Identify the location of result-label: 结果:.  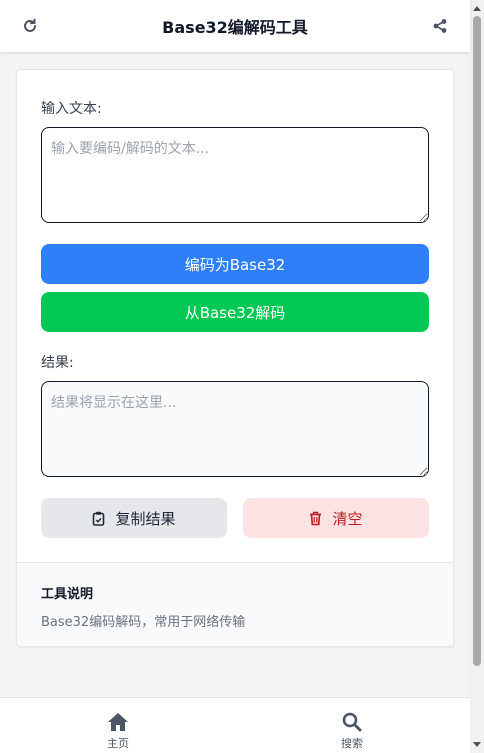
(57, 363).